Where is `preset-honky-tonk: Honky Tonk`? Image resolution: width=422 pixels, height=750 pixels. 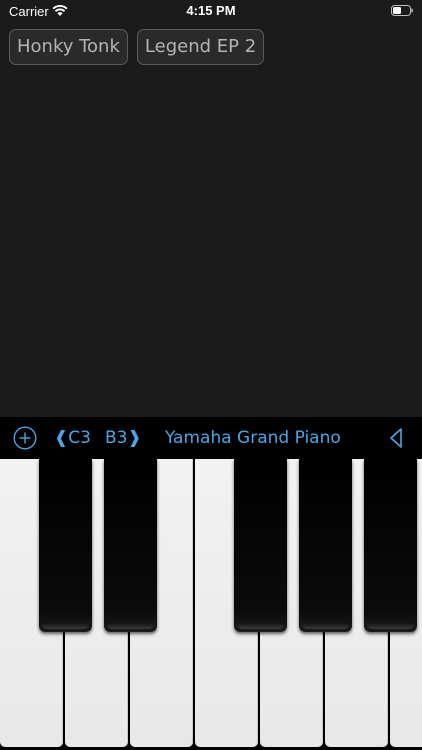 preset-honky-tonk: Honky Tonk is located at coordinates (68, 47).